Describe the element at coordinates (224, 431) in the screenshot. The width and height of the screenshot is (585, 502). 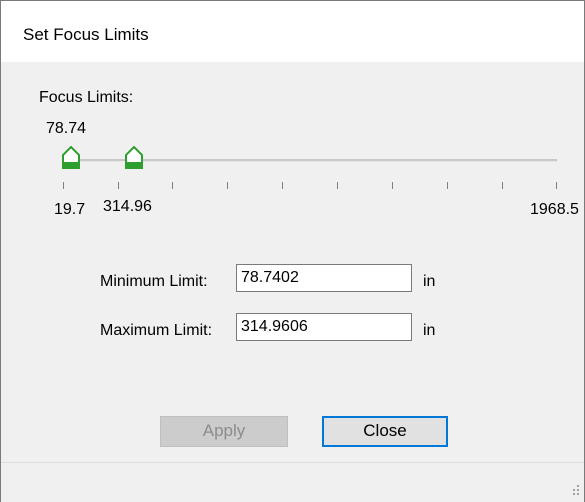
I see `apply-button: Apply` at that location.